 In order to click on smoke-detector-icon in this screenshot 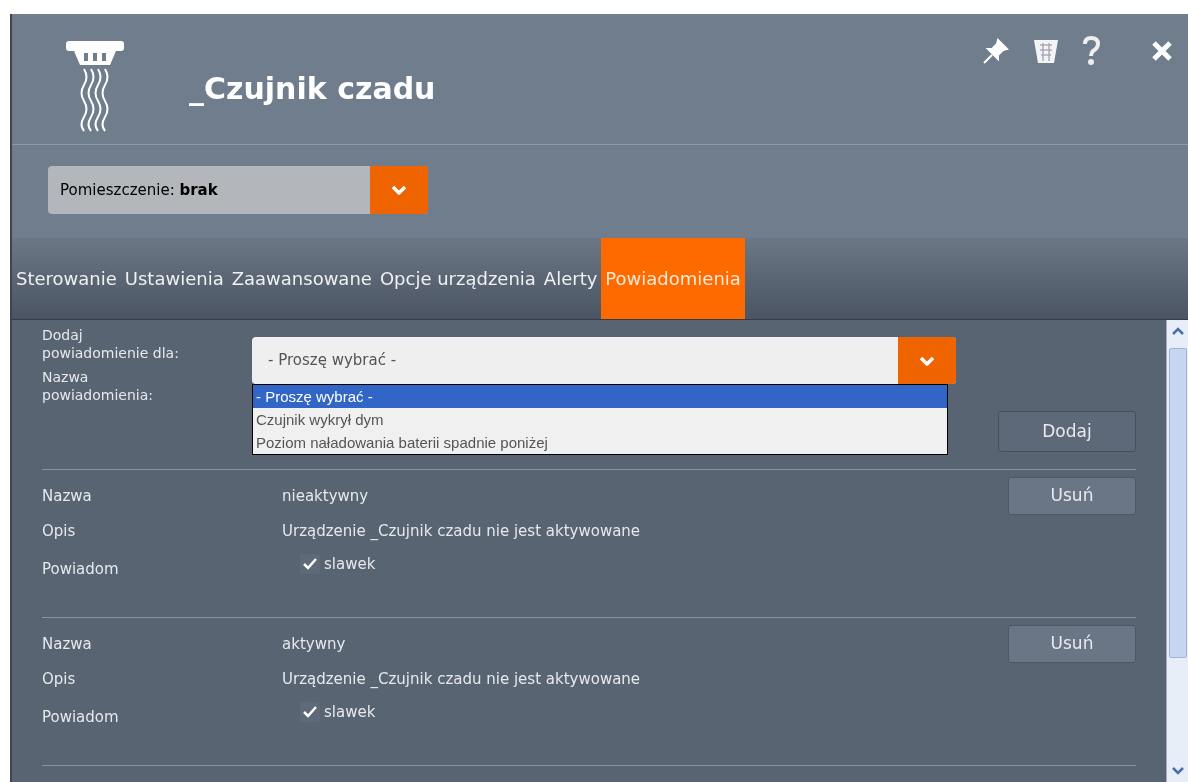, I will do `click(95, 87)`.